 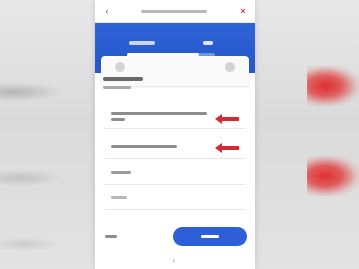 I want to click on close-icon: ×, so click(x=243, y=11).